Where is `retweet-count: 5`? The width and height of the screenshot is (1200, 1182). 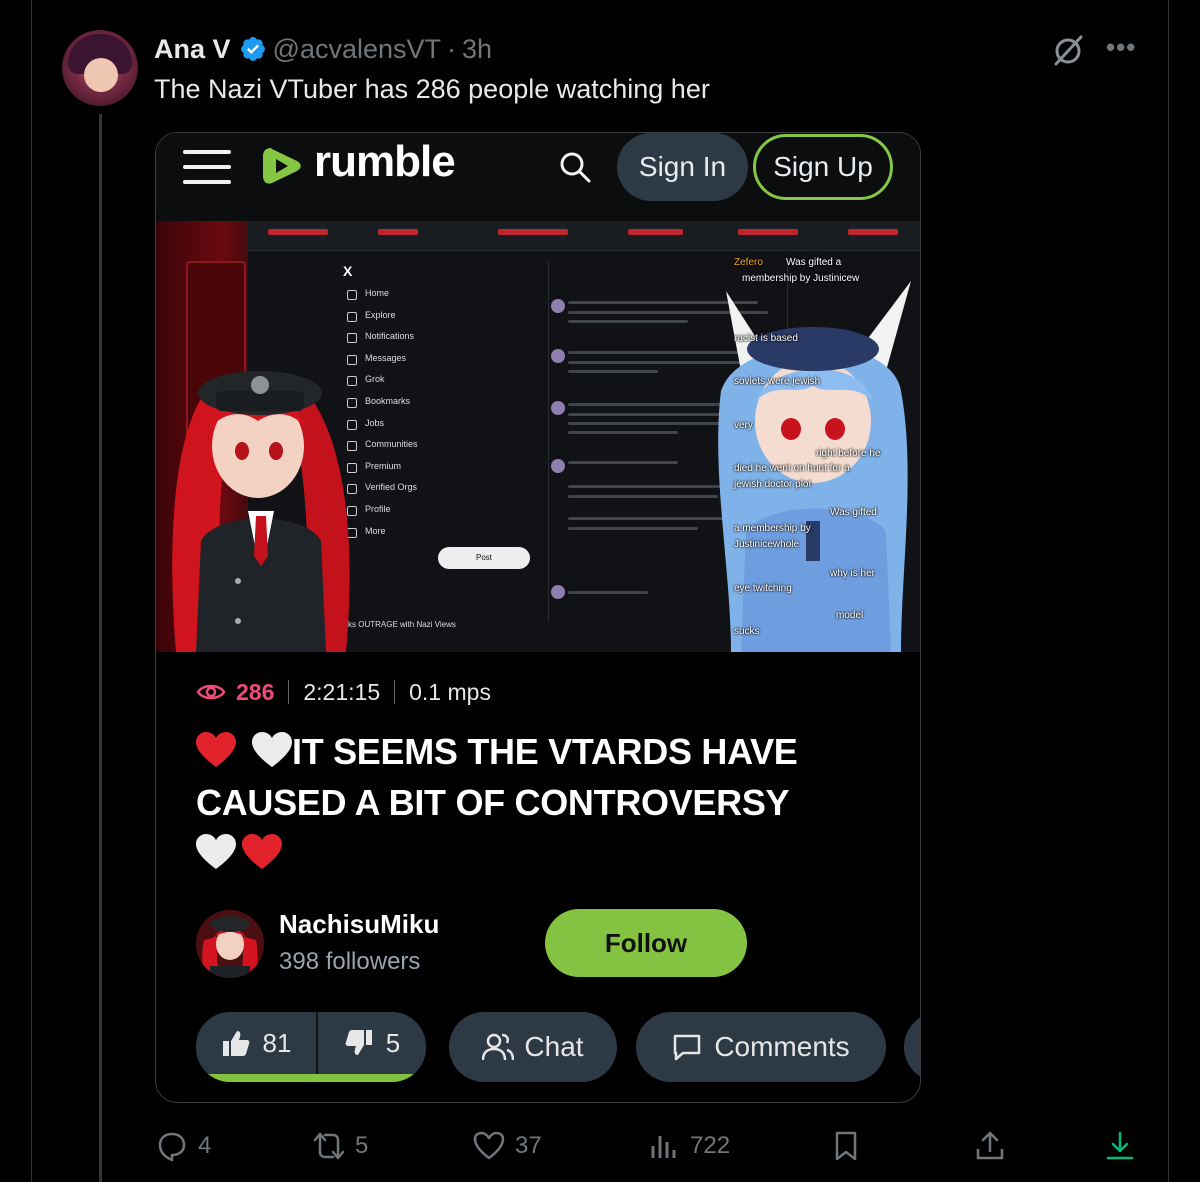
retweet-count: 5 is located at coordinates (362, 1145).